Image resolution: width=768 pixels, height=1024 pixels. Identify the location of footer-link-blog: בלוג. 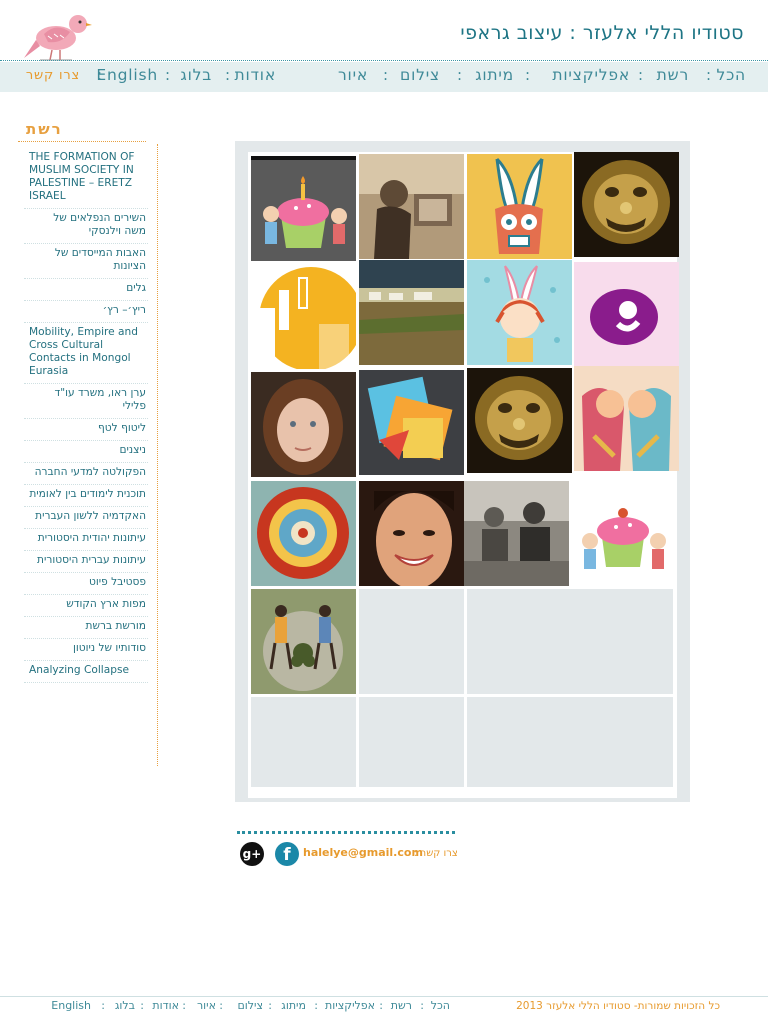
(125, 1005).